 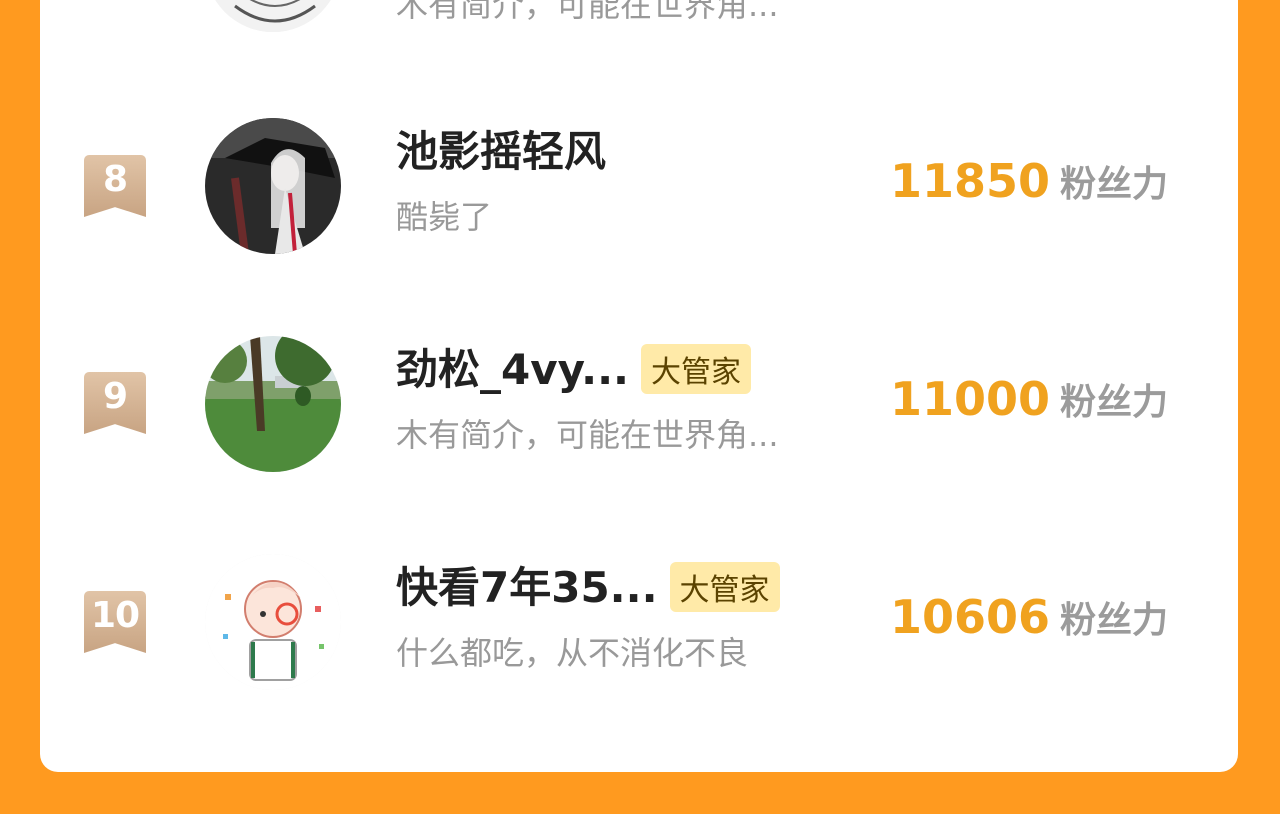 I want to click on fan-power: 11000 粉丝力, so click(x=1029, y=399).